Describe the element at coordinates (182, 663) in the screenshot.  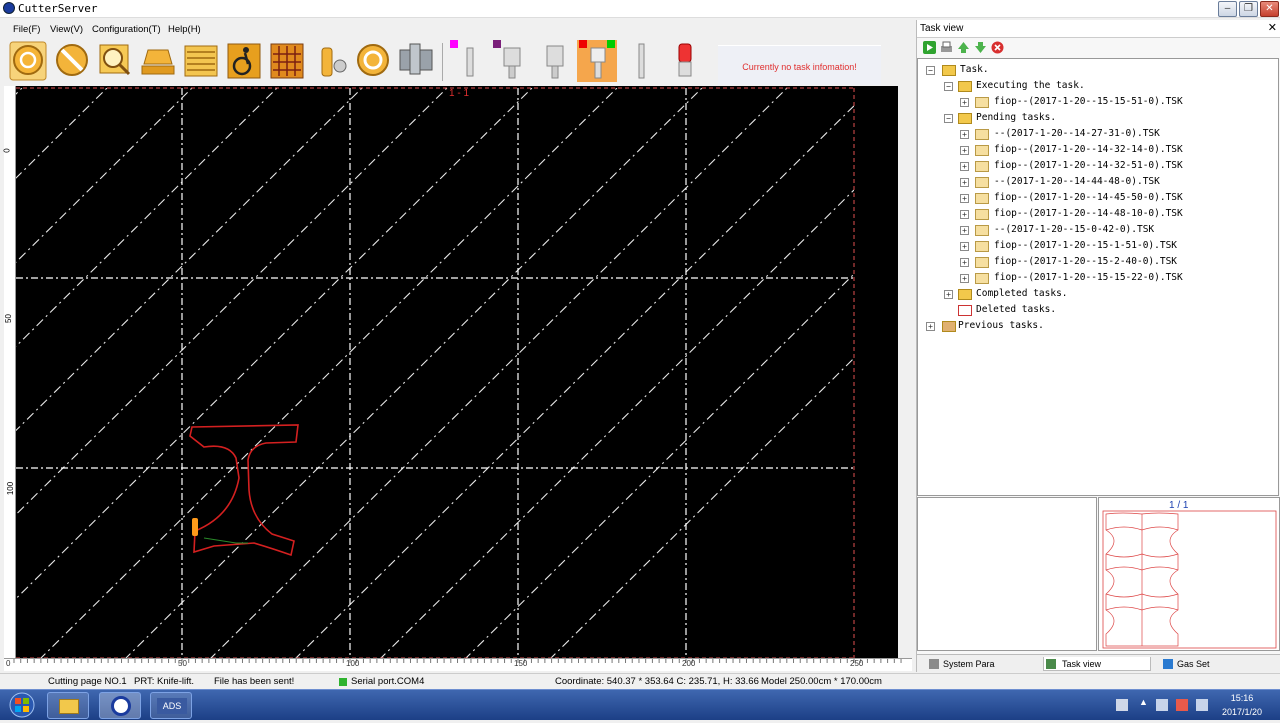
I see `ruler-x-label: 50` at that location.